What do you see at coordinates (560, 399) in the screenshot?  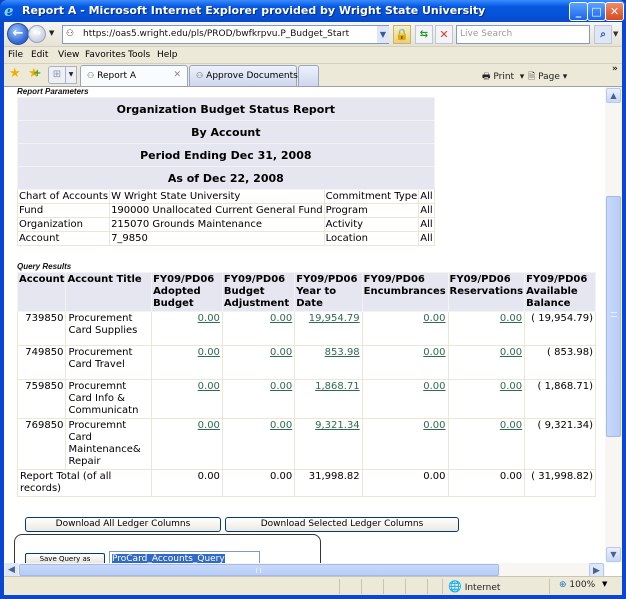 I see `available-balance: ( 1,868.71)` at bounding box center [560, 399].